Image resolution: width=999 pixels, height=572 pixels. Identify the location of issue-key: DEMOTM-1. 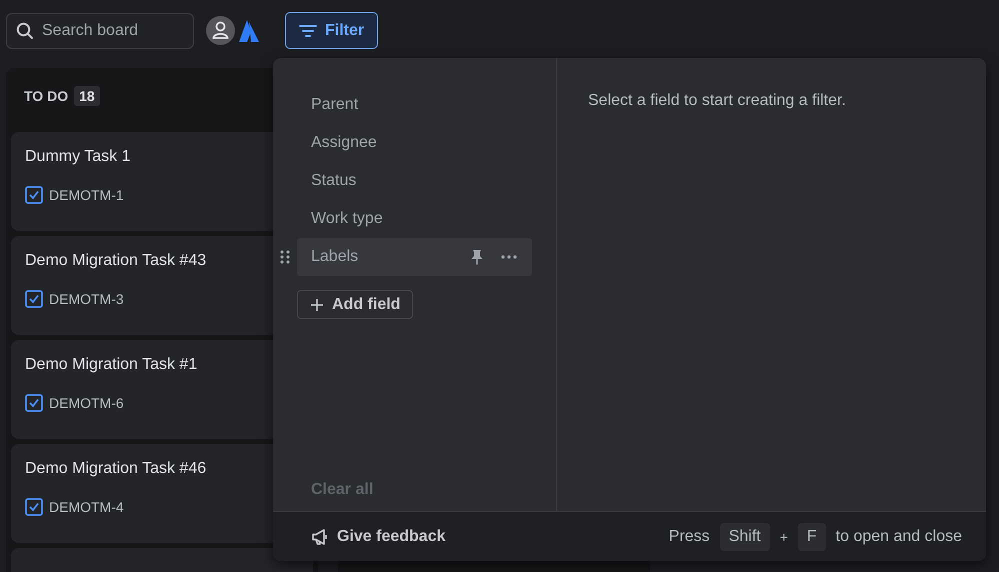
(86, 195).